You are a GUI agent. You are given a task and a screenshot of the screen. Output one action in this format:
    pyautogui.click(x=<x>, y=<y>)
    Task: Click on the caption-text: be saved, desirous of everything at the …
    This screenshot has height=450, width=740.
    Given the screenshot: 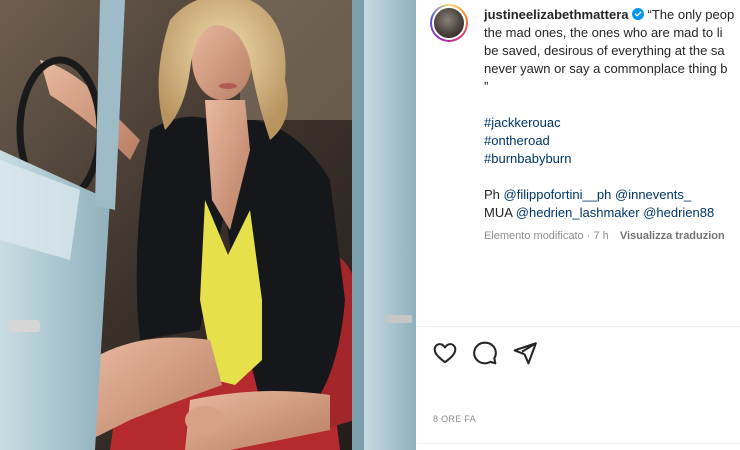 What is the action you would take?
    pyautogui.click(x=604, y=50)
    